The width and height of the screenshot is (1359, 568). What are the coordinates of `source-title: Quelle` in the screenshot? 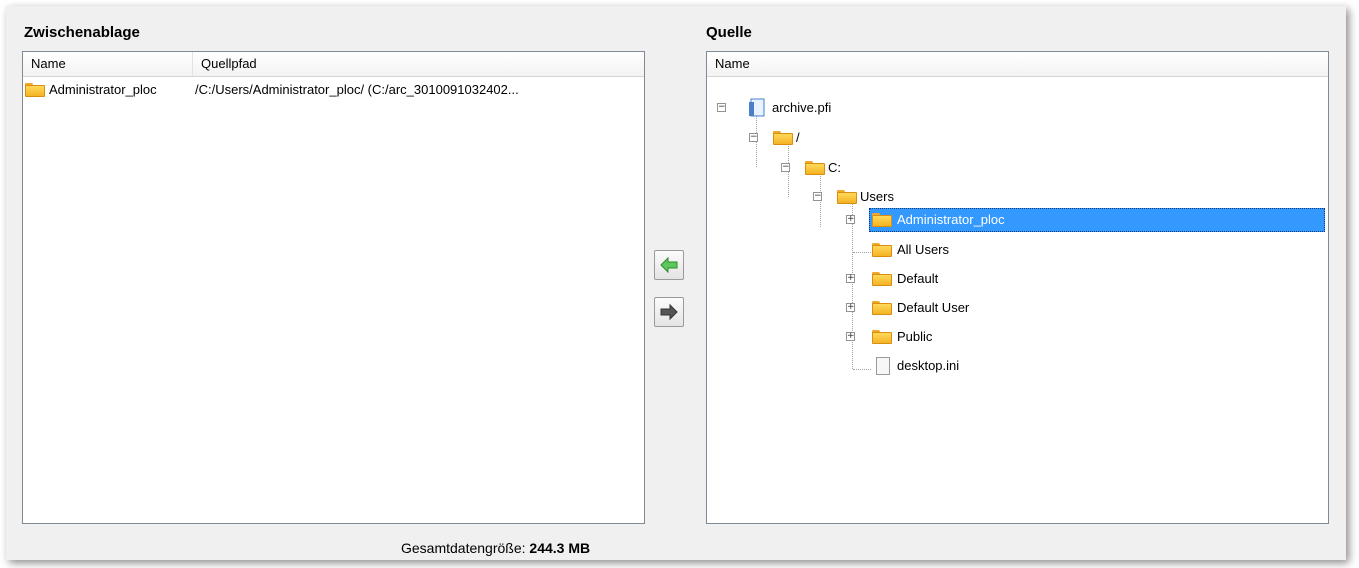 It's located at (729, 32).